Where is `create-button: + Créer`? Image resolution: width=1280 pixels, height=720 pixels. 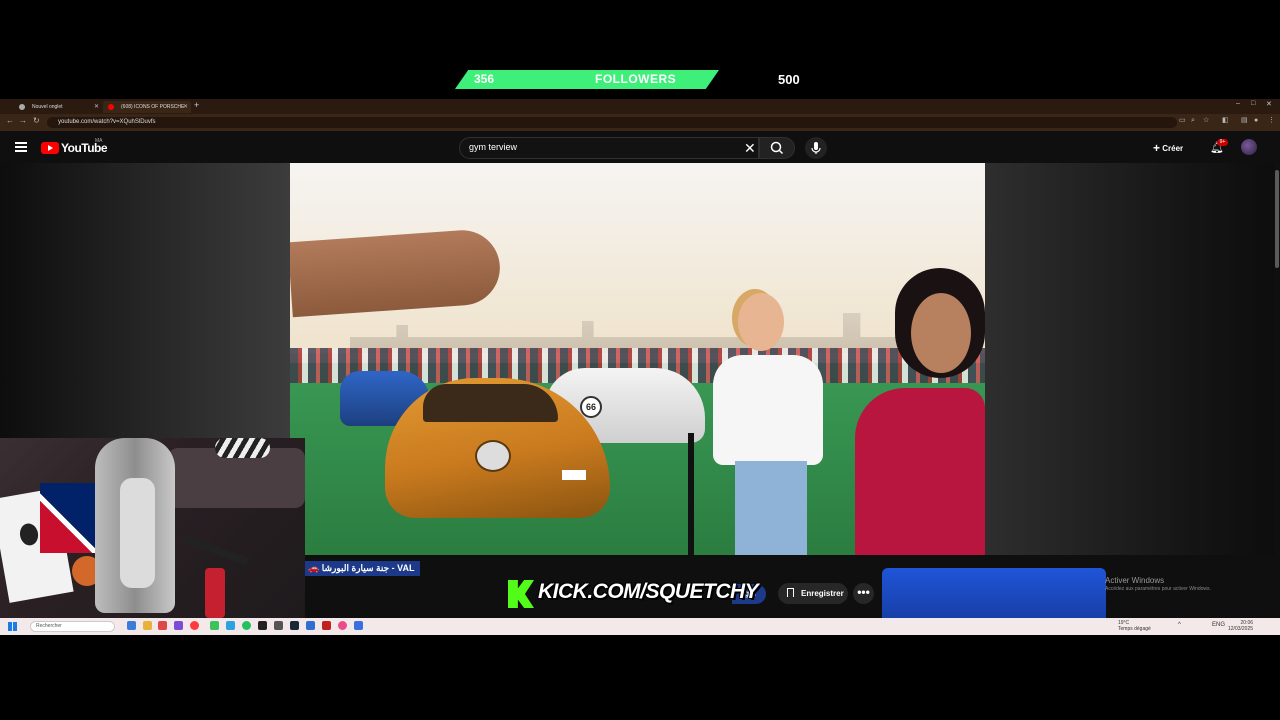 create-button: + Créer is located at coordinates (1174, 148).